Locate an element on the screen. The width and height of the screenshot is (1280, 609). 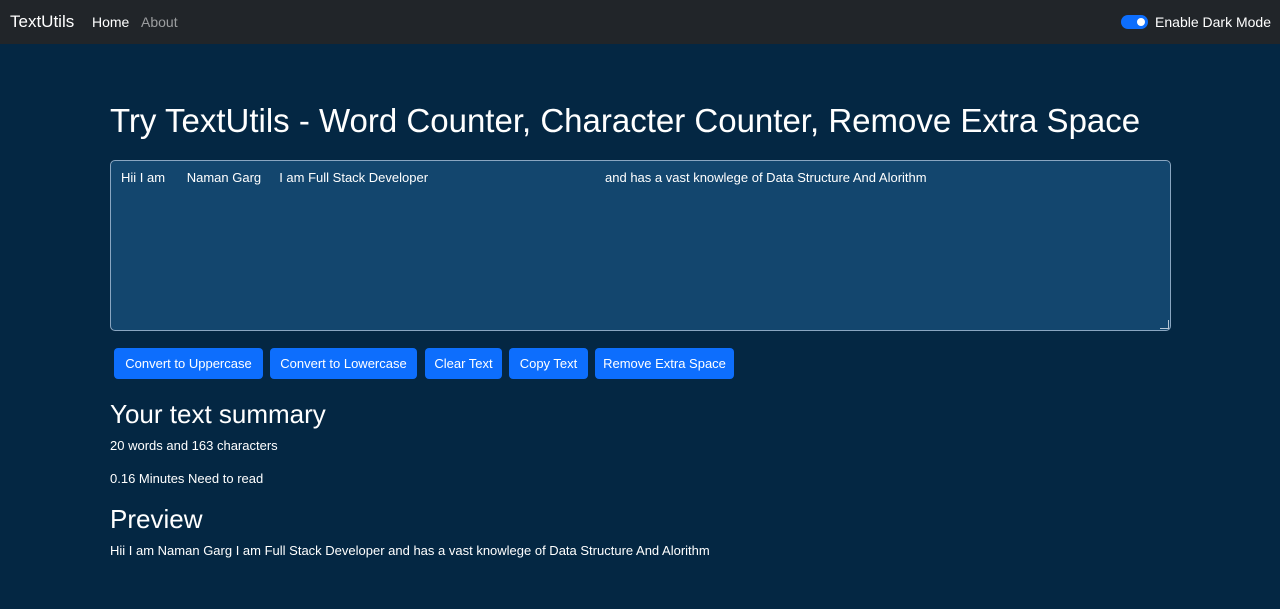
dark-mode-label: Enable Dark Mode is located at coordinates (1213, 22).